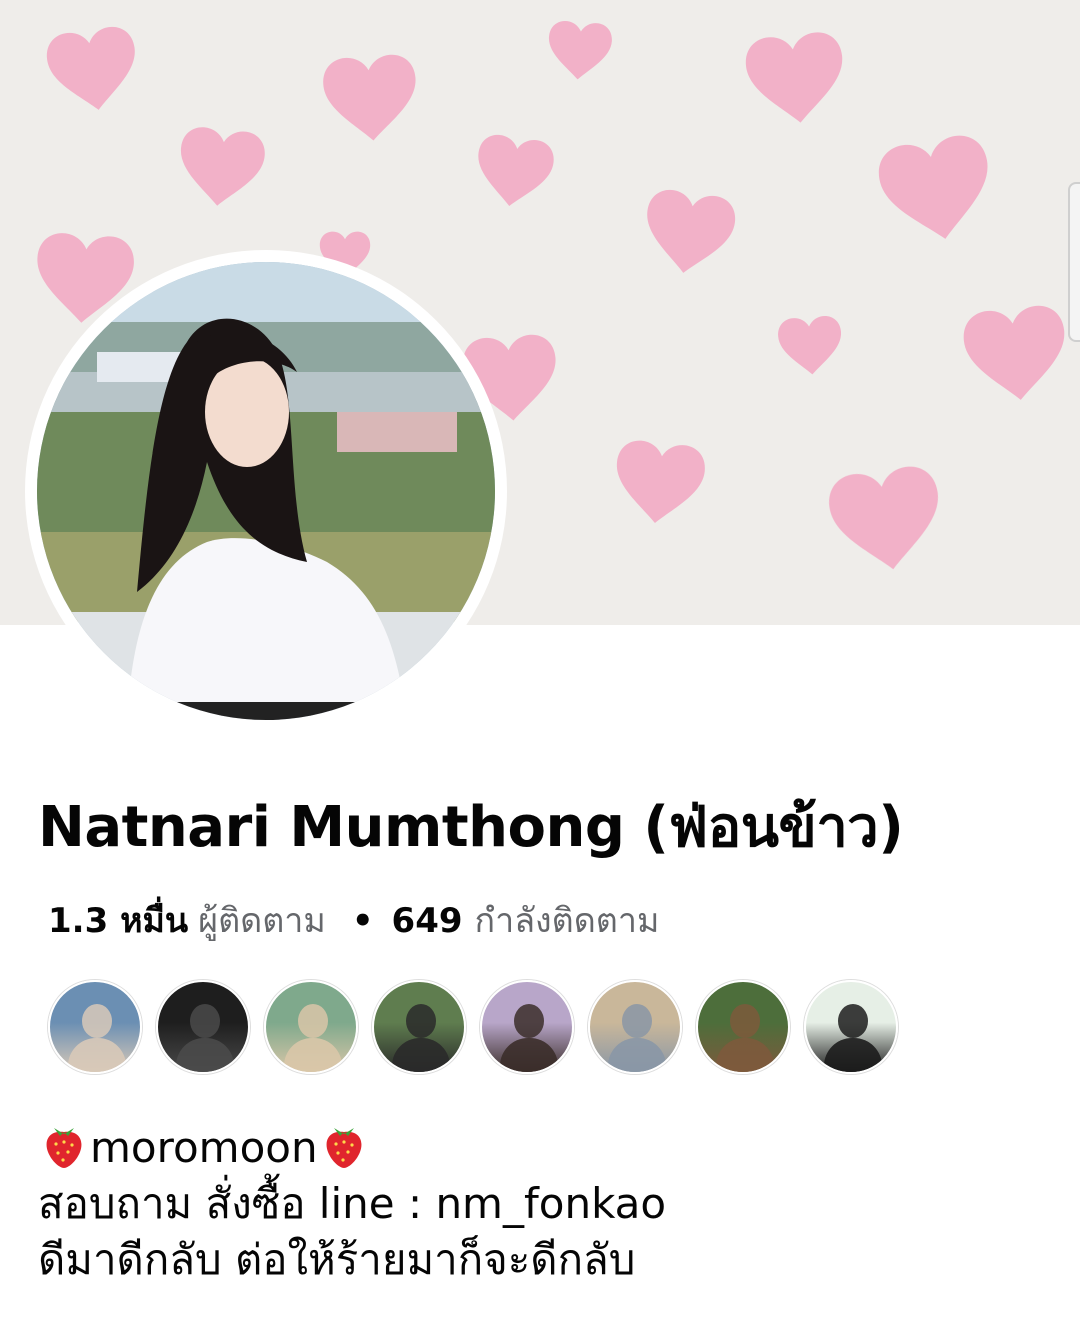  Describe the element at coordinates (471, 827) in the screenshot. I see `profile-name: Natnari Mumthong (ฟ่อนข้าว)` at that location.